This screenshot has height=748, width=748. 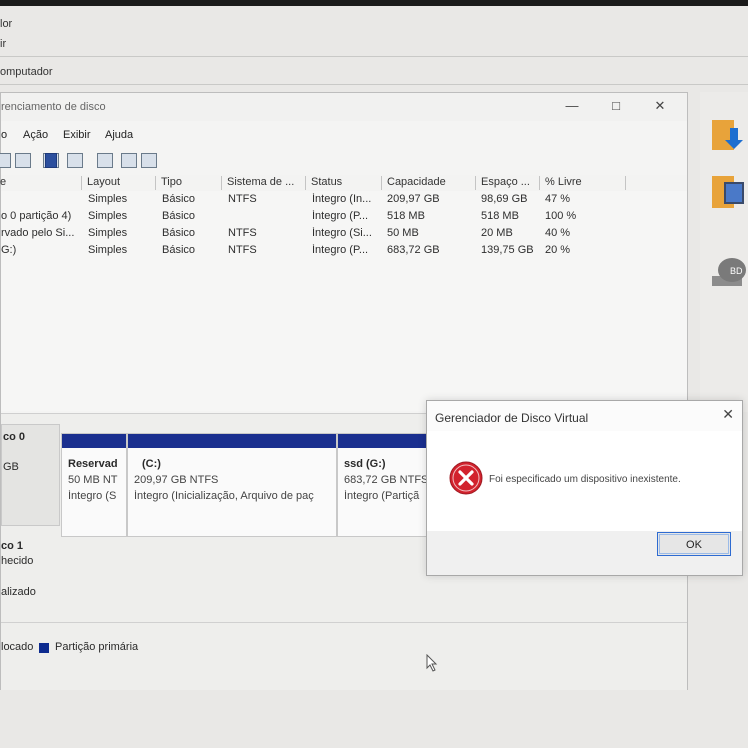 What do you see at coordinates (728, 414) in the screenshot?
I see `dialog-close-button: ✕` at bounding box center [728, 414].